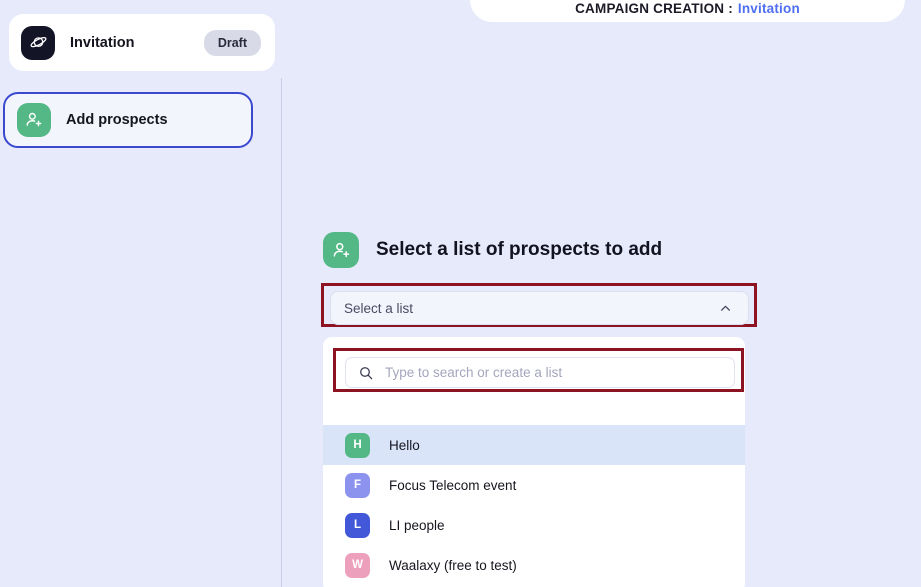  I want to click on sidebar-item-label-add-prospects: Add prospects, so click(117, 120).